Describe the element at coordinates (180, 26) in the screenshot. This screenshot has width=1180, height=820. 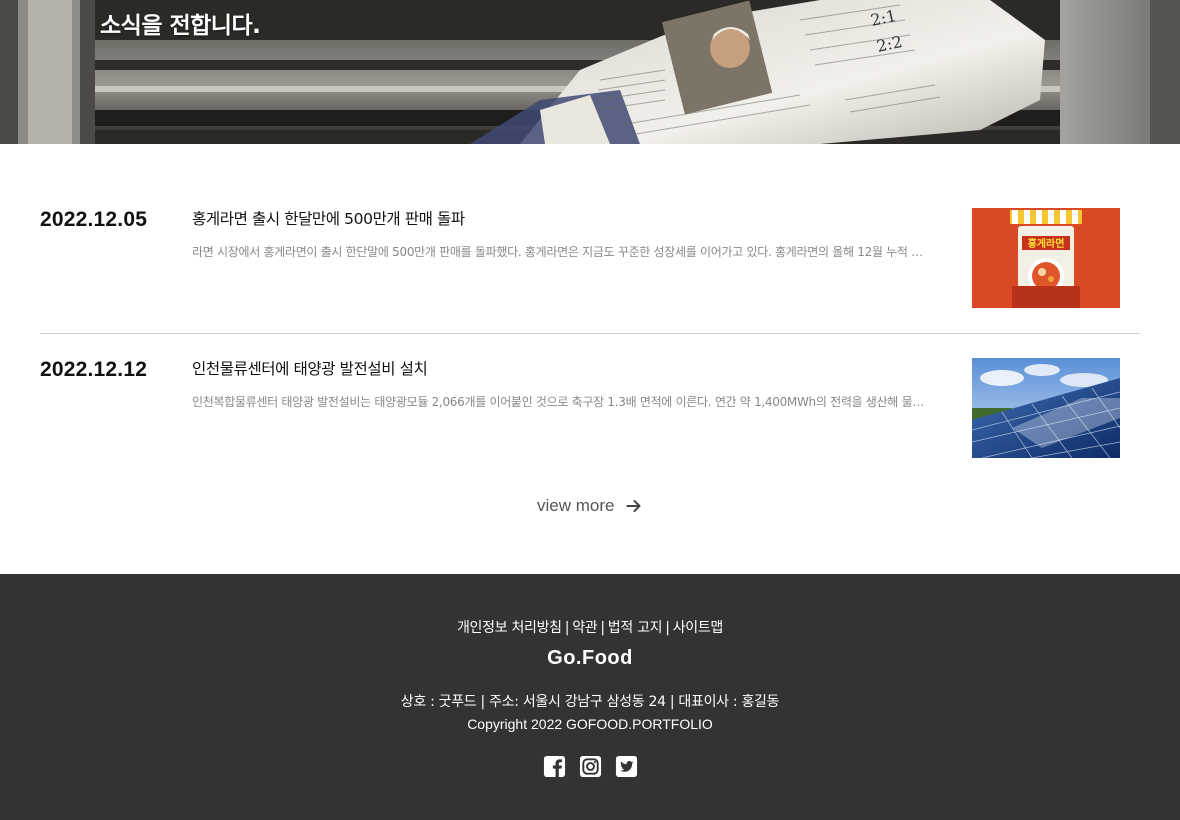
I see `hero-title: 소식을 전합니다.` at that location.